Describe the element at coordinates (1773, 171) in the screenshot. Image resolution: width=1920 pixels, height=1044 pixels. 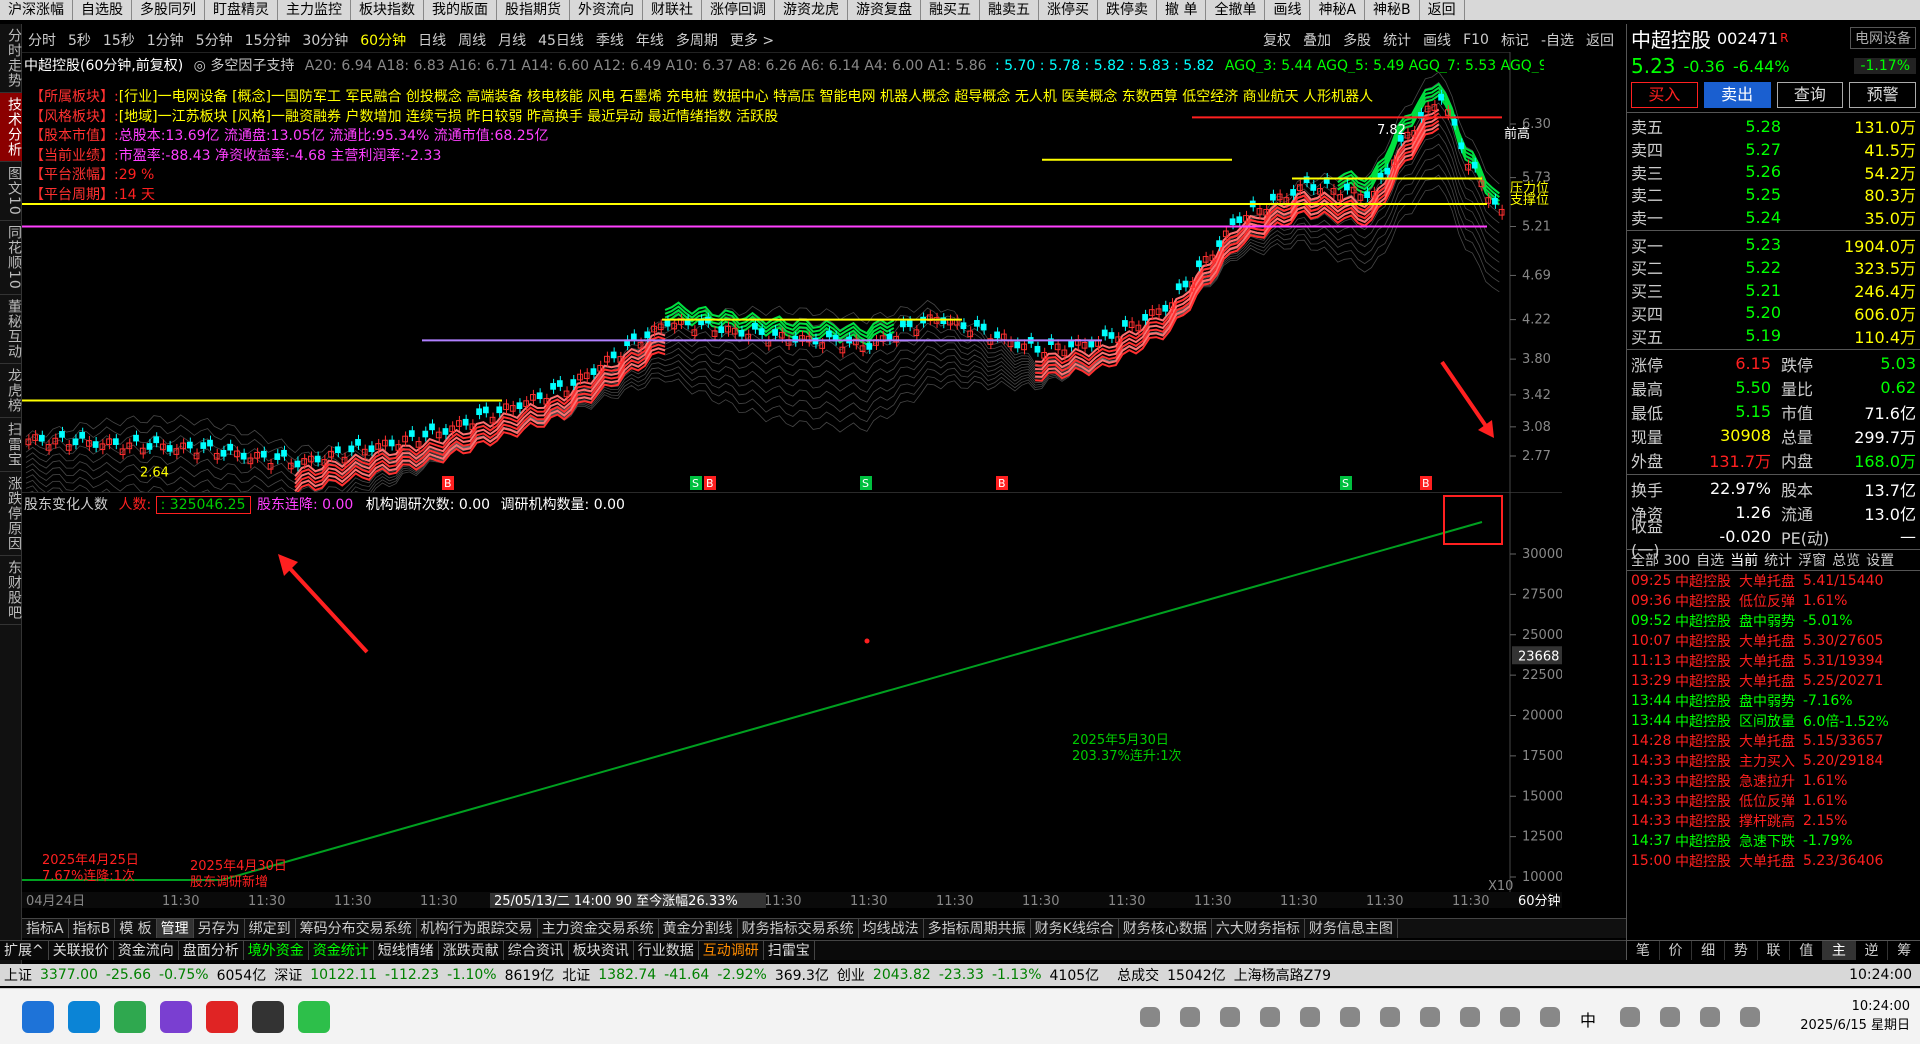
I see `ask-row: 卖三 5.26 54.2万` at that location.